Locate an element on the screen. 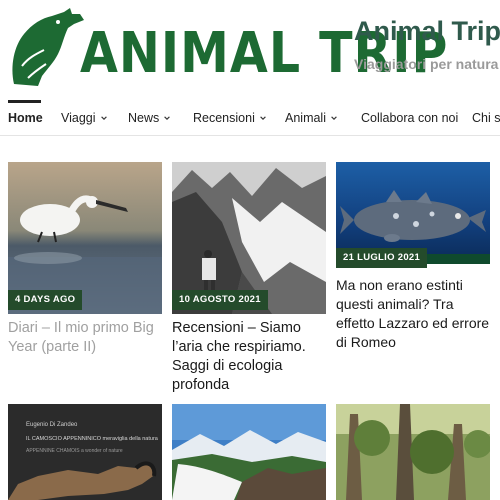 This screenshot has width=500, height=500. nav-item-collabora: Collabora con noi is located at coordinates (409, 118).